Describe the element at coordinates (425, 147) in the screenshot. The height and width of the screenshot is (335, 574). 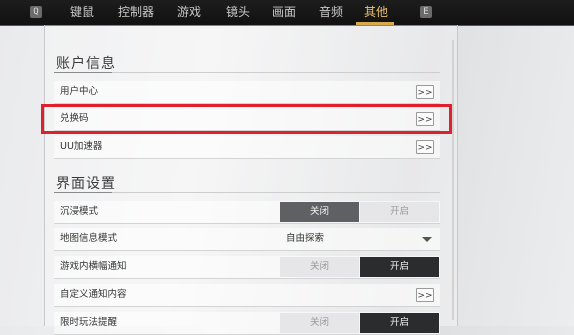
I see `open-uu-accelerator-button: >>` at that location.